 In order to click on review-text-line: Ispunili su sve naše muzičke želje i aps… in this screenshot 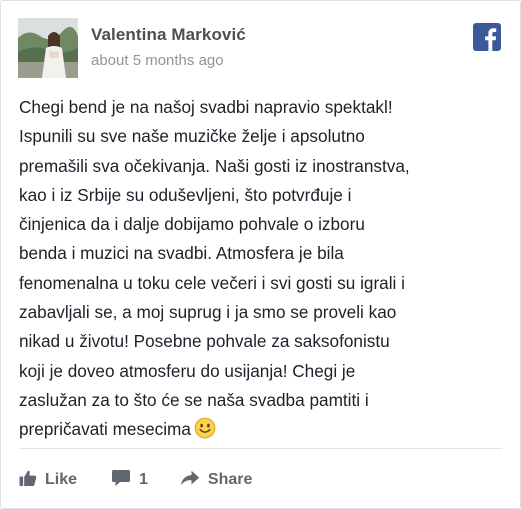, I will do `click(192, 136)`.